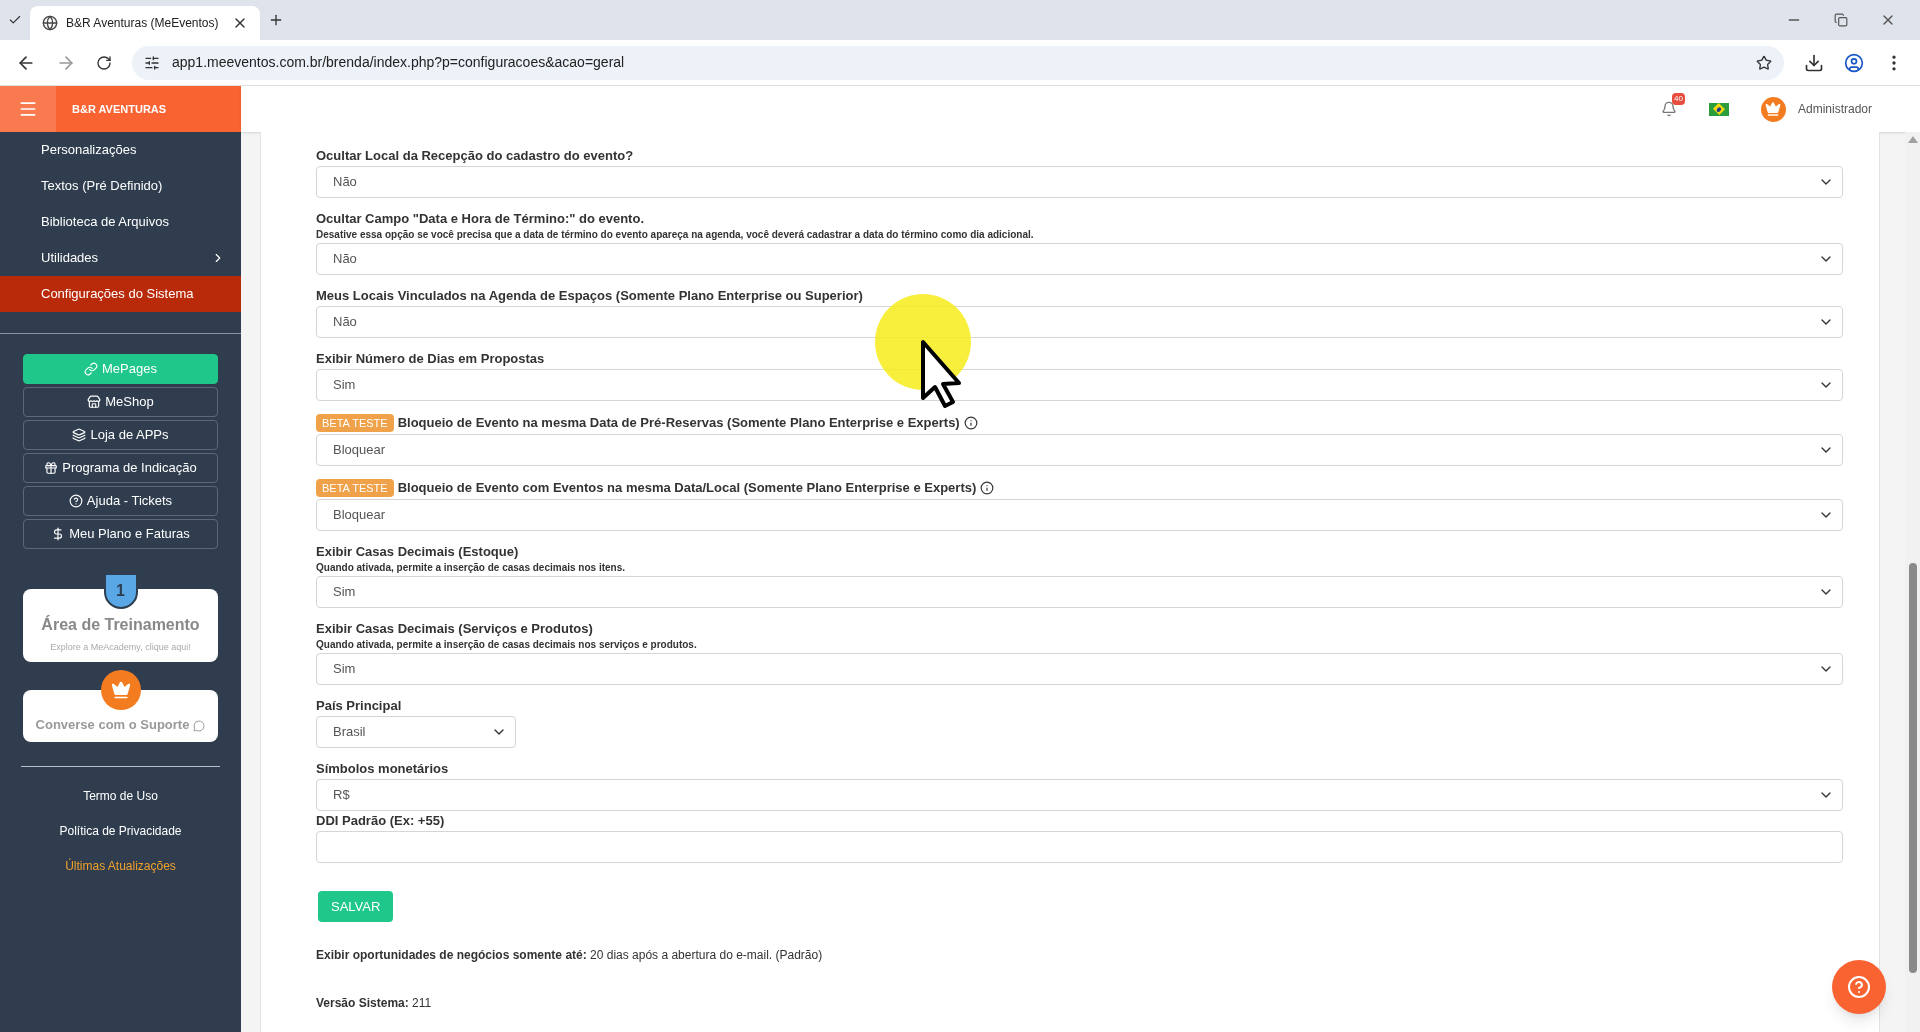 The width and height of the screenshot is (1920, 1032). What do you see at coordinates (1841, 20) in the screenshot?
I see `restore-icon` at bounding box center [1841, 20].